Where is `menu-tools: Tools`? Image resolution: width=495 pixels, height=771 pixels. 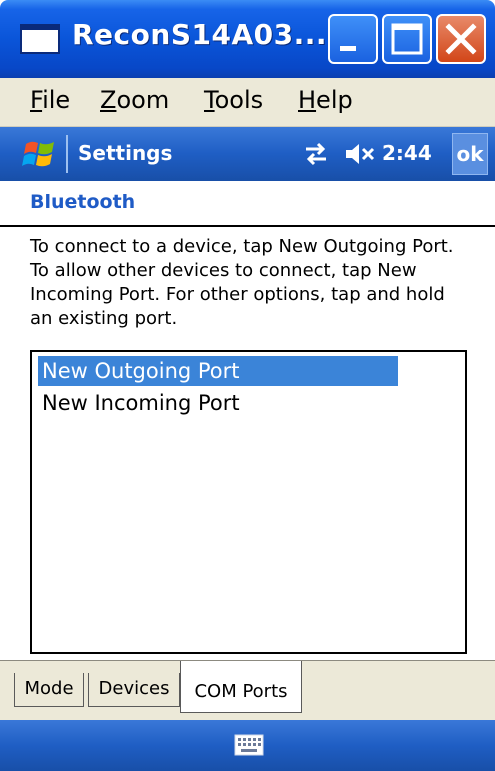 menu-tools: Tools is located at coordinates (233, 100).